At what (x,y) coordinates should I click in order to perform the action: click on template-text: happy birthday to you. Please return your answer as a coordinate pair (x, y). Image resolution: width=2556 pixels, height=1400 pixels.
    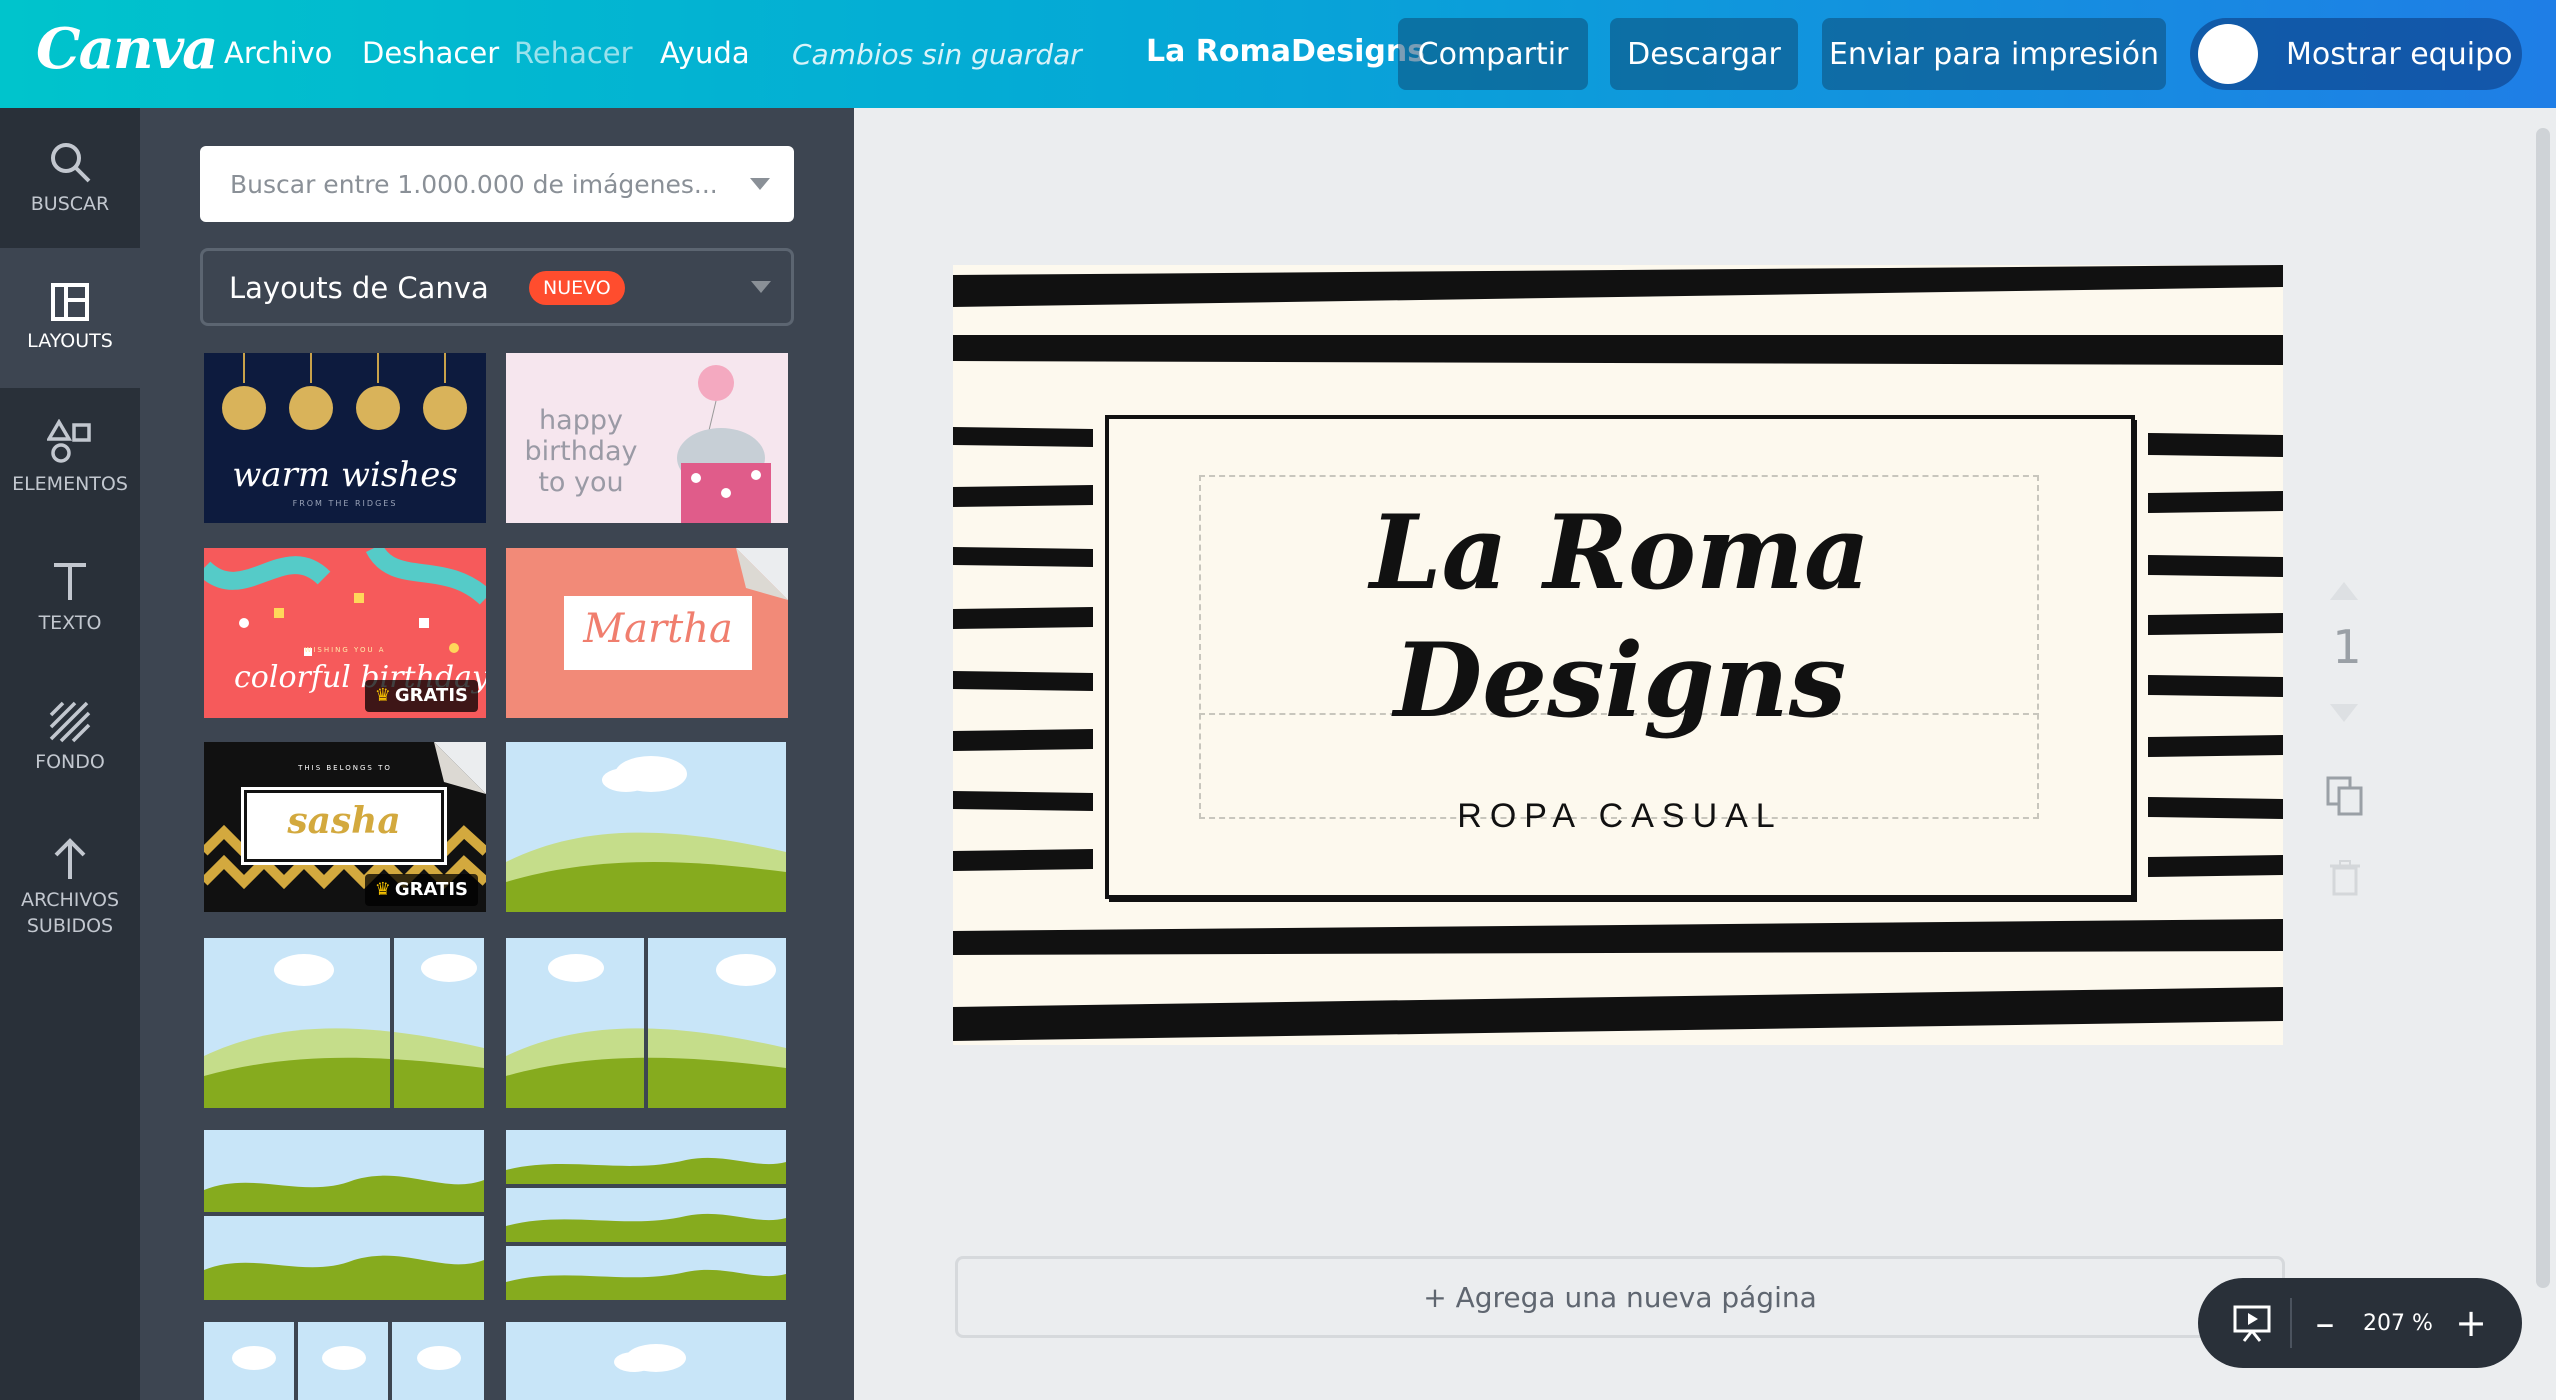
    Looking at the image, I should click on (581, 451).